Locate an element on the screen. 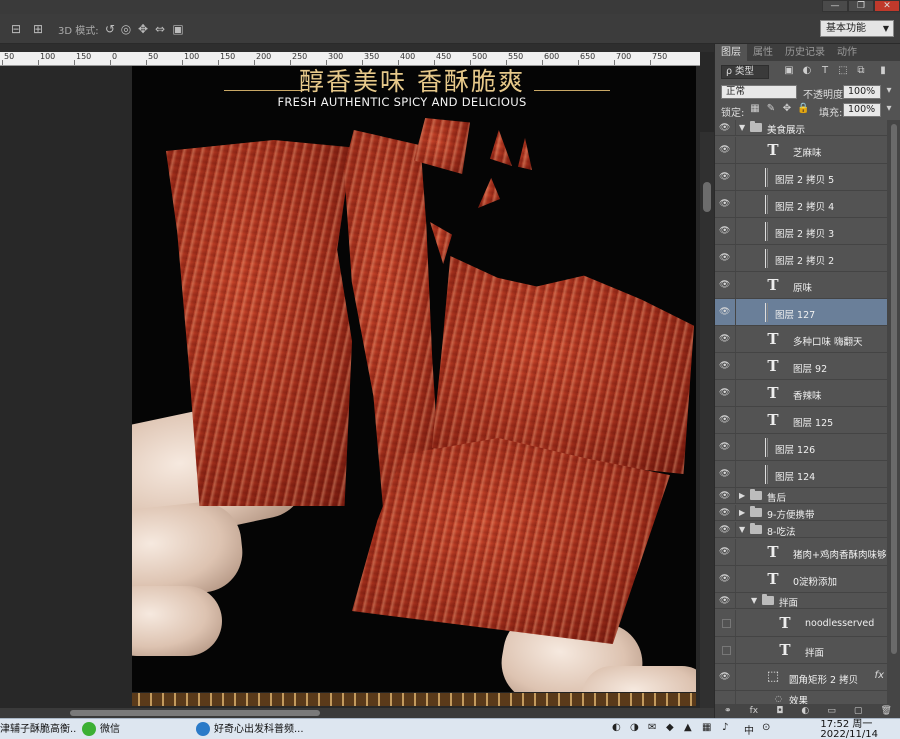 Image resolution: width=900 pixels, height=739 pixels. opacity-field: 100% is located at coordinates (862, 92).